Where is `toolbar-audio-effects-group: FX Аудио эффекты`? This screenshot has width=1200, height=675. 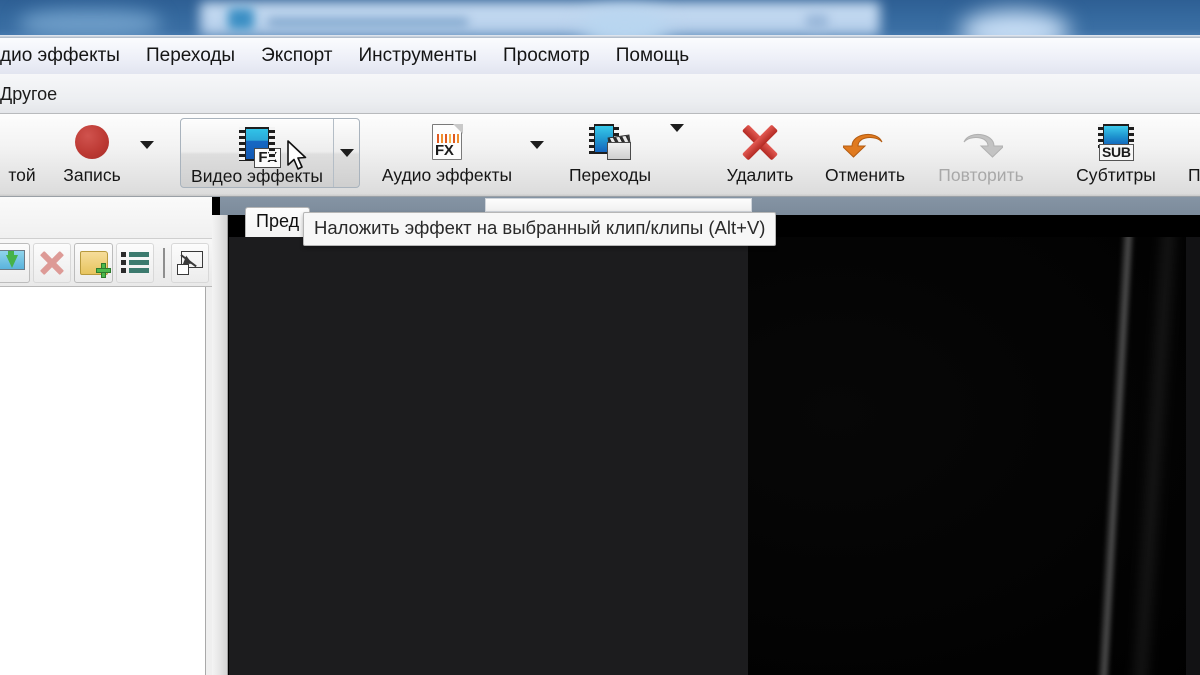 toolbar-audio-effects-group: FX Аудио эффекты is located at coordinates (456, 155).